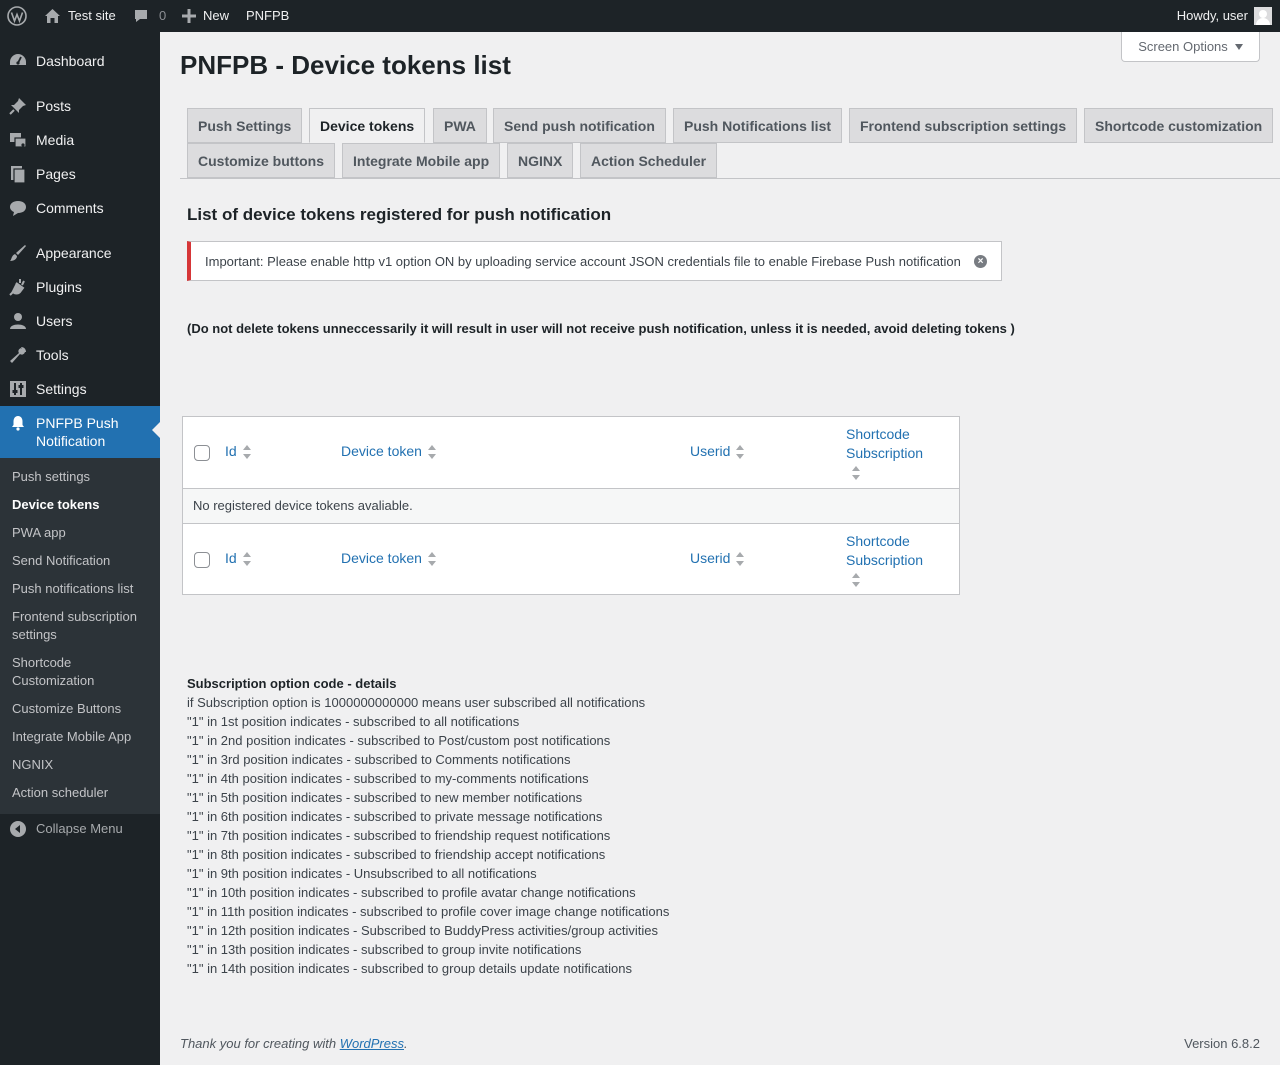  Describe the element at coordinates (717, 451) in the screenshot. I see `column-userid-sort: Userid` at that location.